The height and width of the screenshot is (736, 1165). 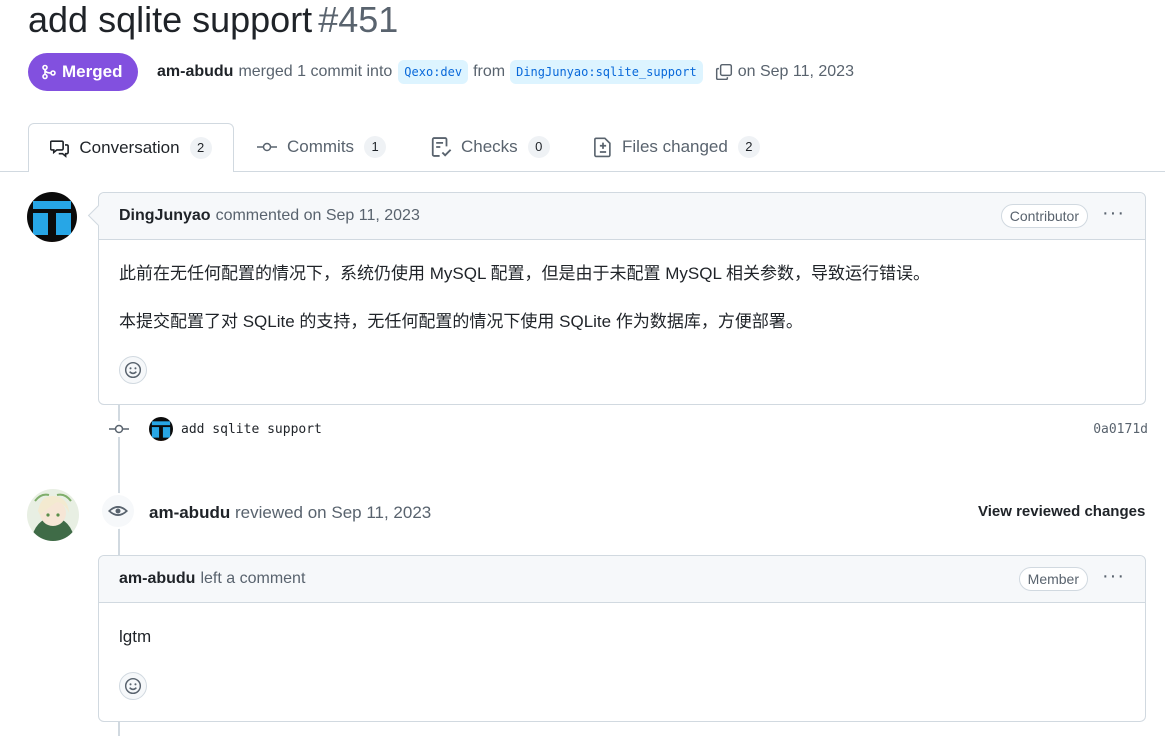 I want to click on pr-title-text: add sqlite support, so click(x=170, y=20).